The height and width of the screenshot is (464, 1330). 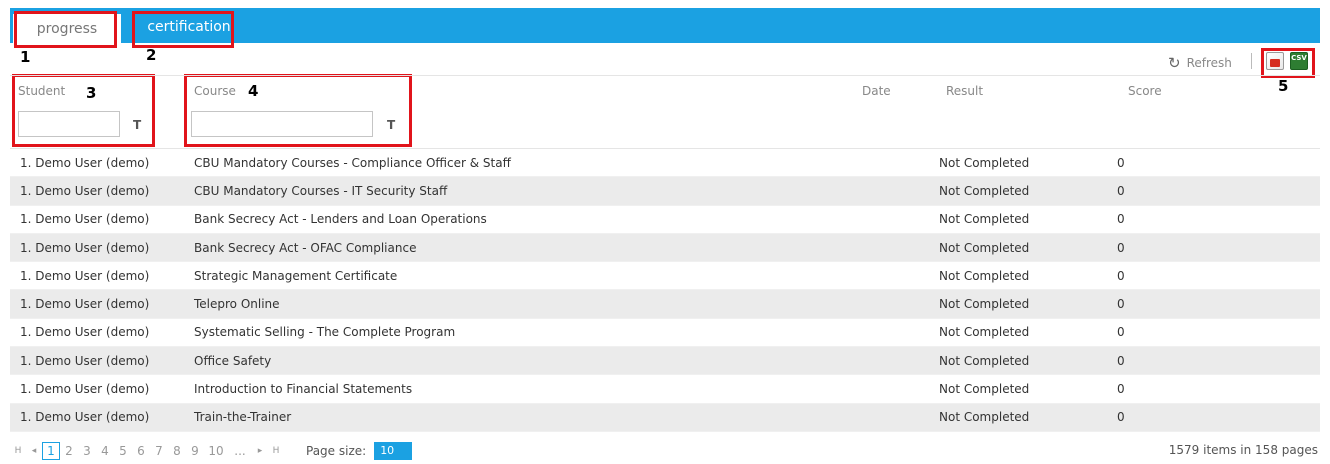 I want to click on page-number: 10, so click(x=216, y=451).